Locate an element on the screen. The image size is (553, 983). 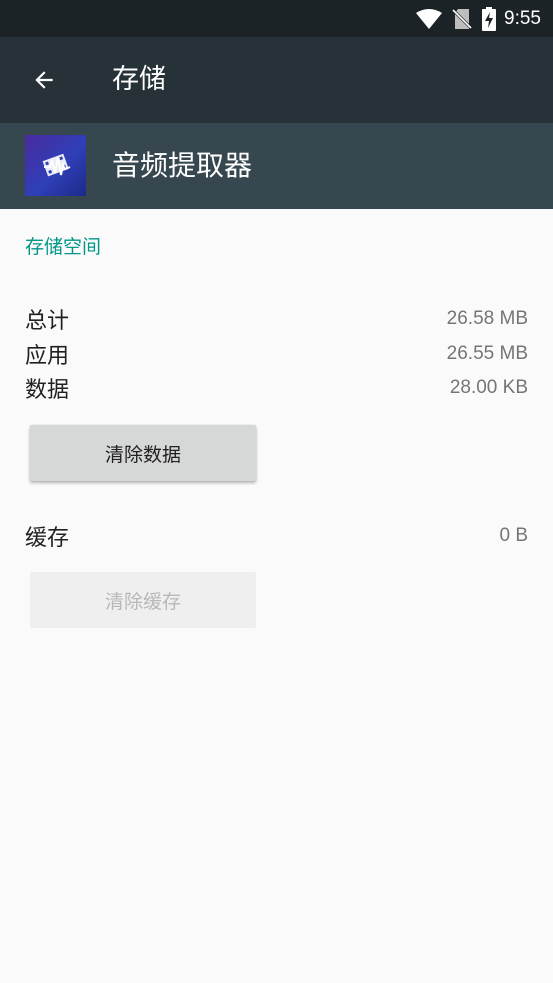
storage-row-app: 应用 26.55 MB is located at coordinates (276, 354).